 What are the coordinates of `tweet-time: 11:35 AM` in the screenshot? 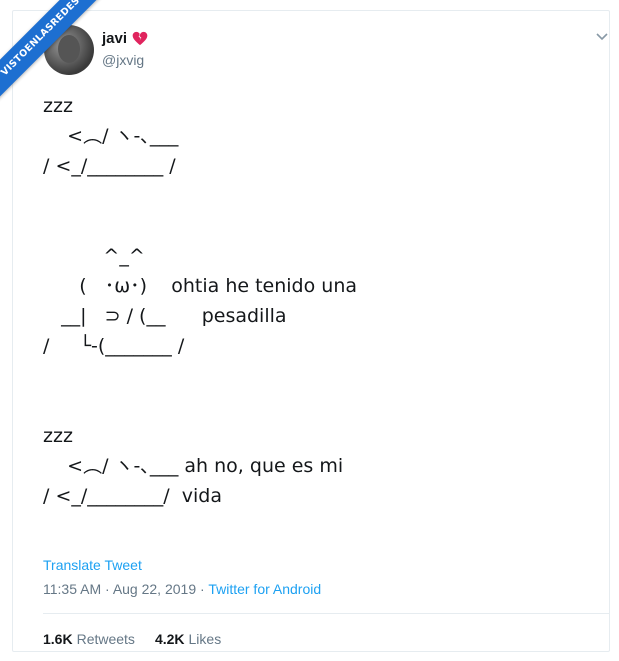 It's located at (72, 589).